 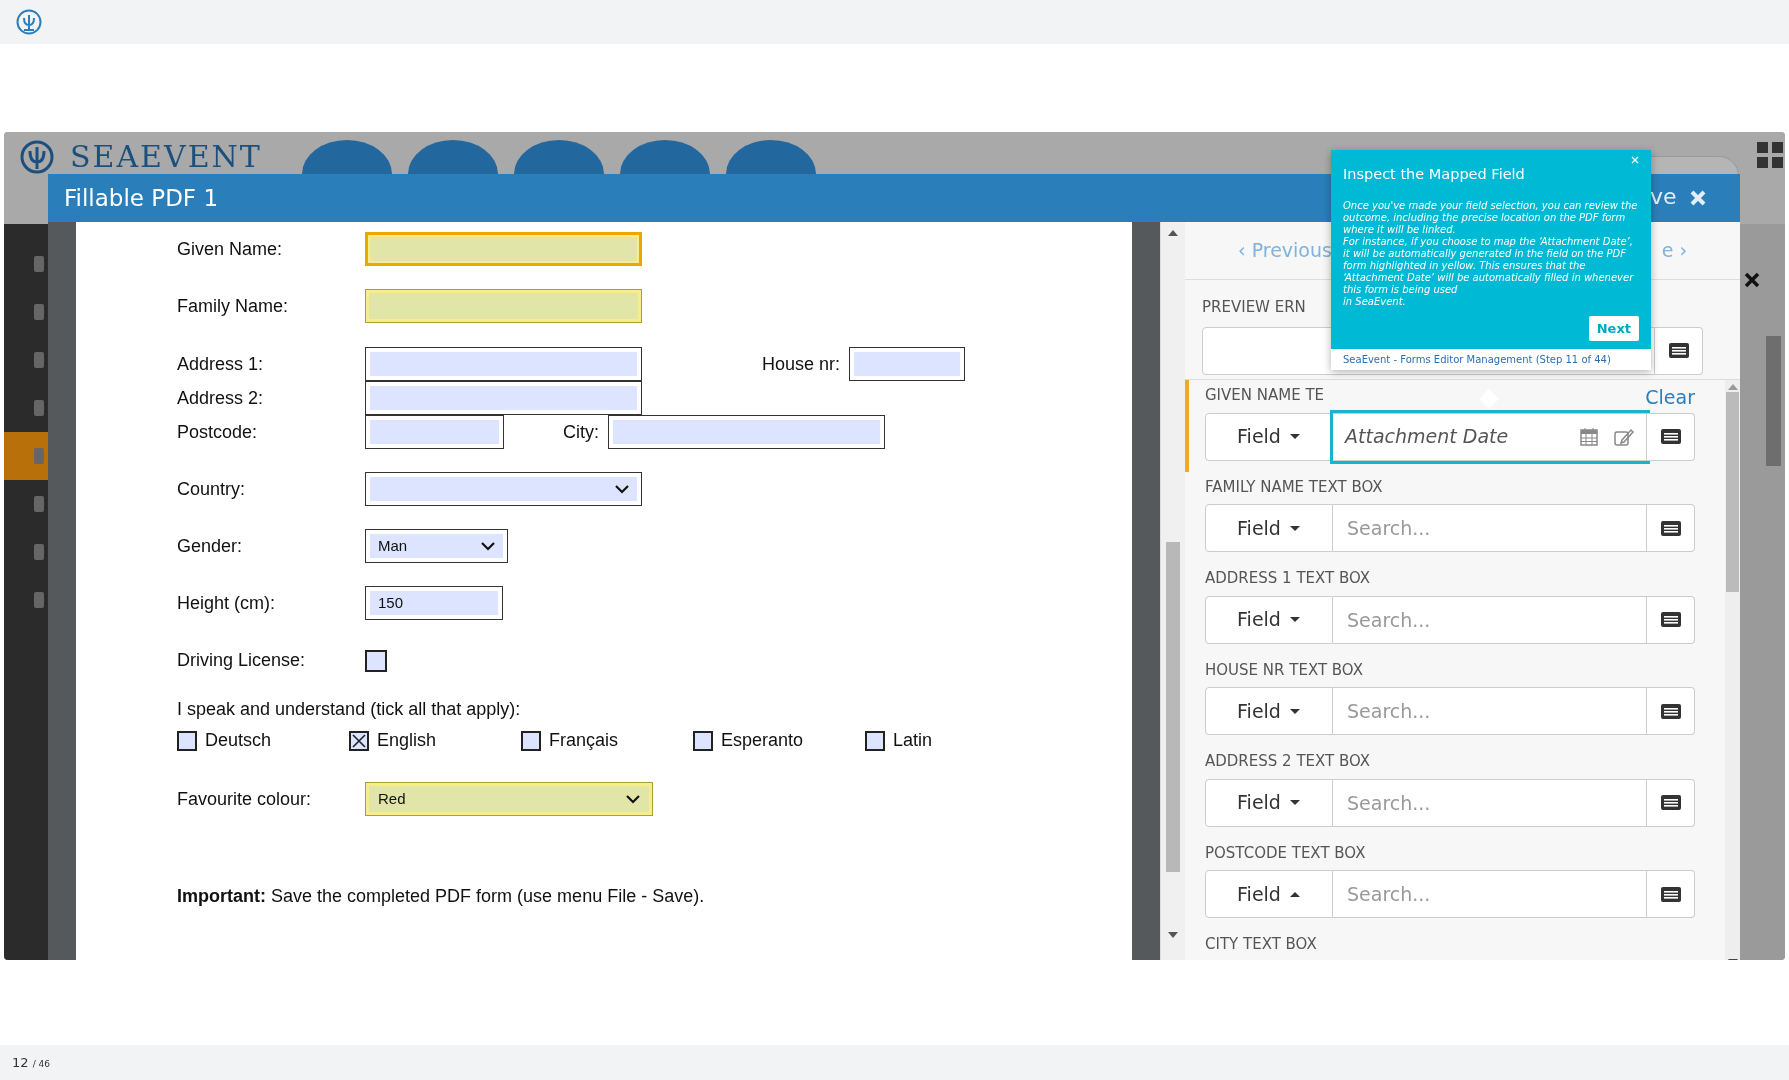 What do you see at coordinates (1294, 487) in the screenshot?
I see `group-label: FAMILY NAME TEXT BOX` at bounding box center [1294, 487].